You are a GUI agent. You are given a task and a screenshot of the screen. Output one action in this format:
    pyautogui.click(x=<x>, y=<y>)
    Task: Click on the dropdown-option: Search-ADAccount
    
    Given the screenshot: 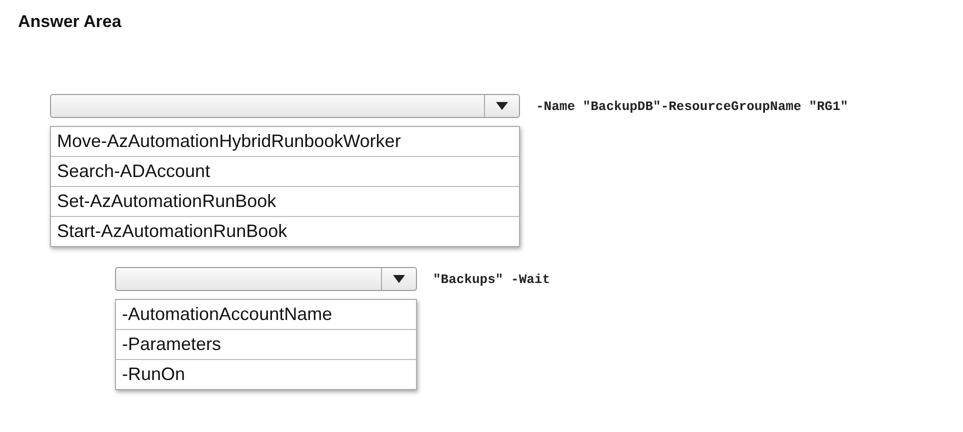 What is the action you would take?
    pyautogui.click(x=285, y=172)
    